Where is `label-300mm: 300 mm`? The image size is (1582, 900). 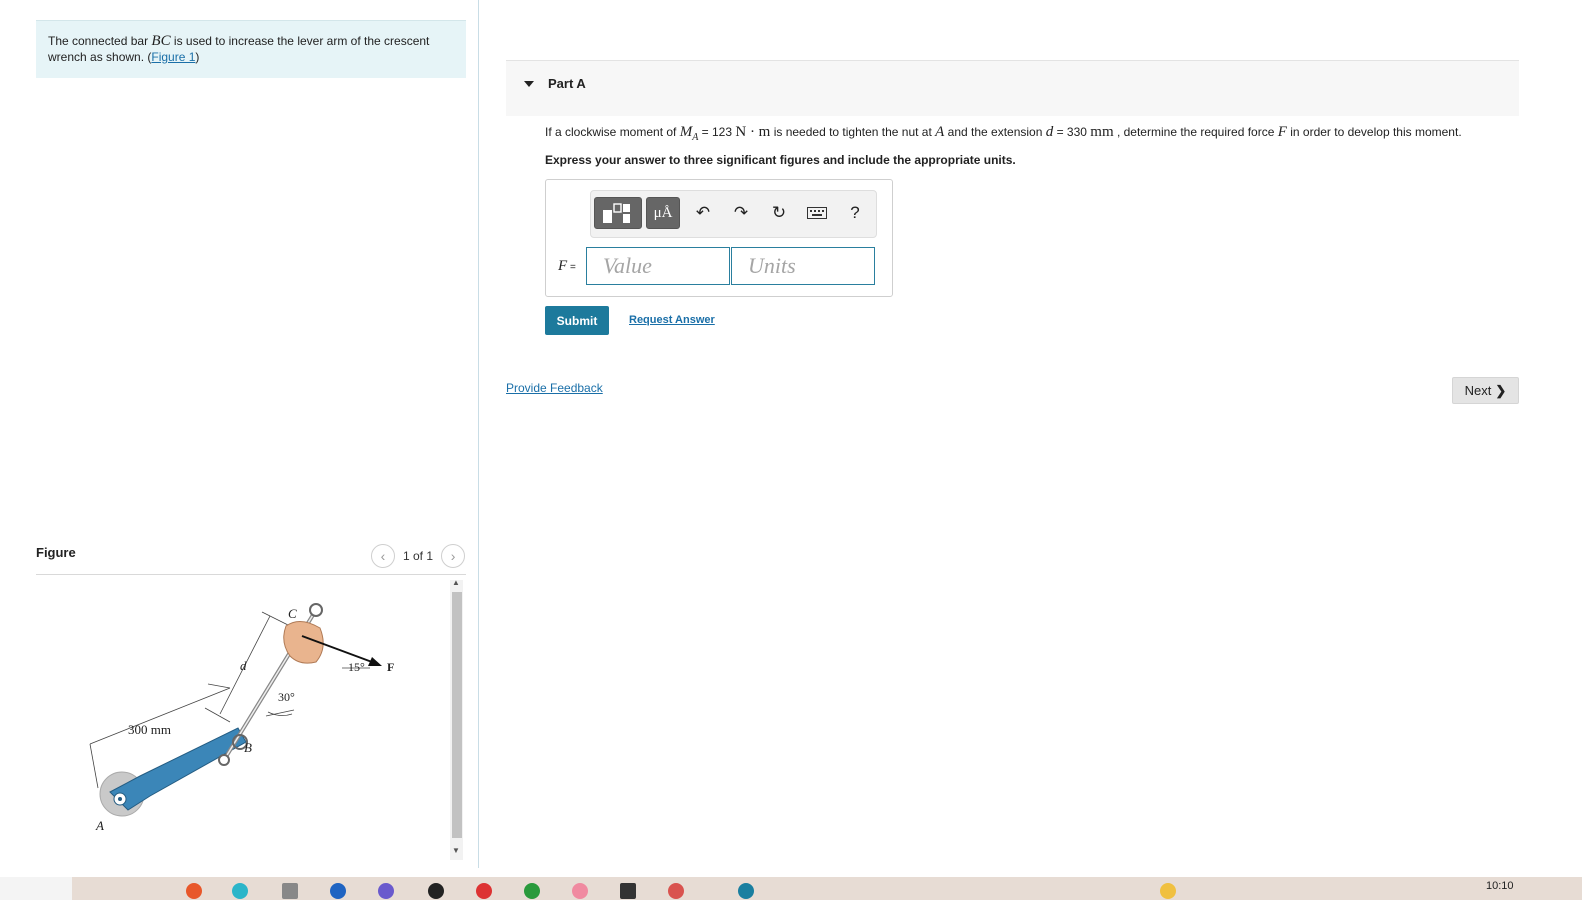 label-300mm: 300 mm is located at coordinates (149, 729).